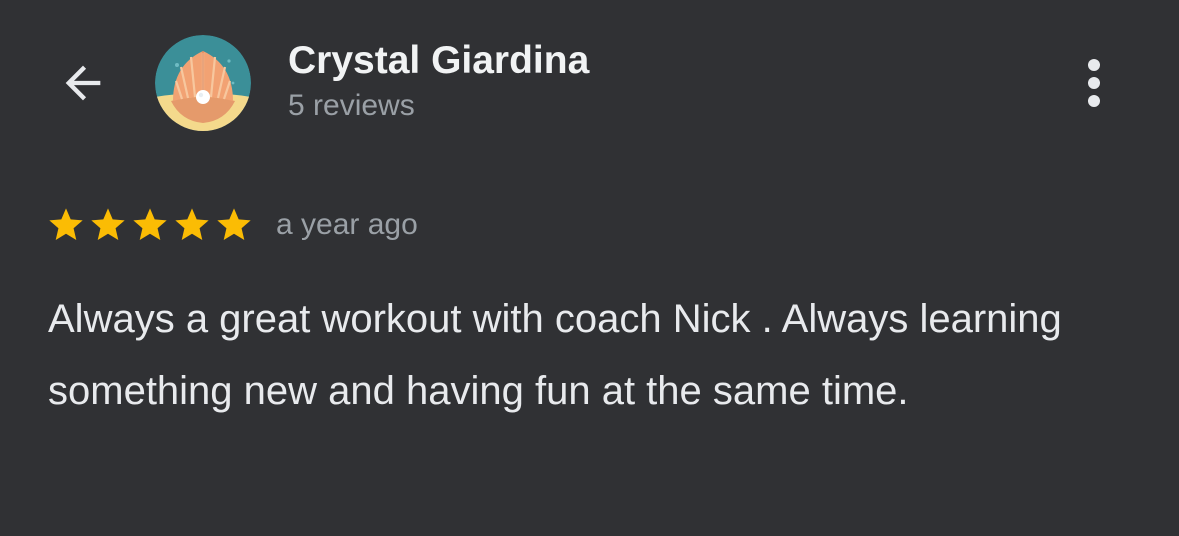 This screenshot has height=536, width=1179. Describe the element at coordinates (351, 105) in the screenshot. I see `review-count: 5 reviews` at that location.